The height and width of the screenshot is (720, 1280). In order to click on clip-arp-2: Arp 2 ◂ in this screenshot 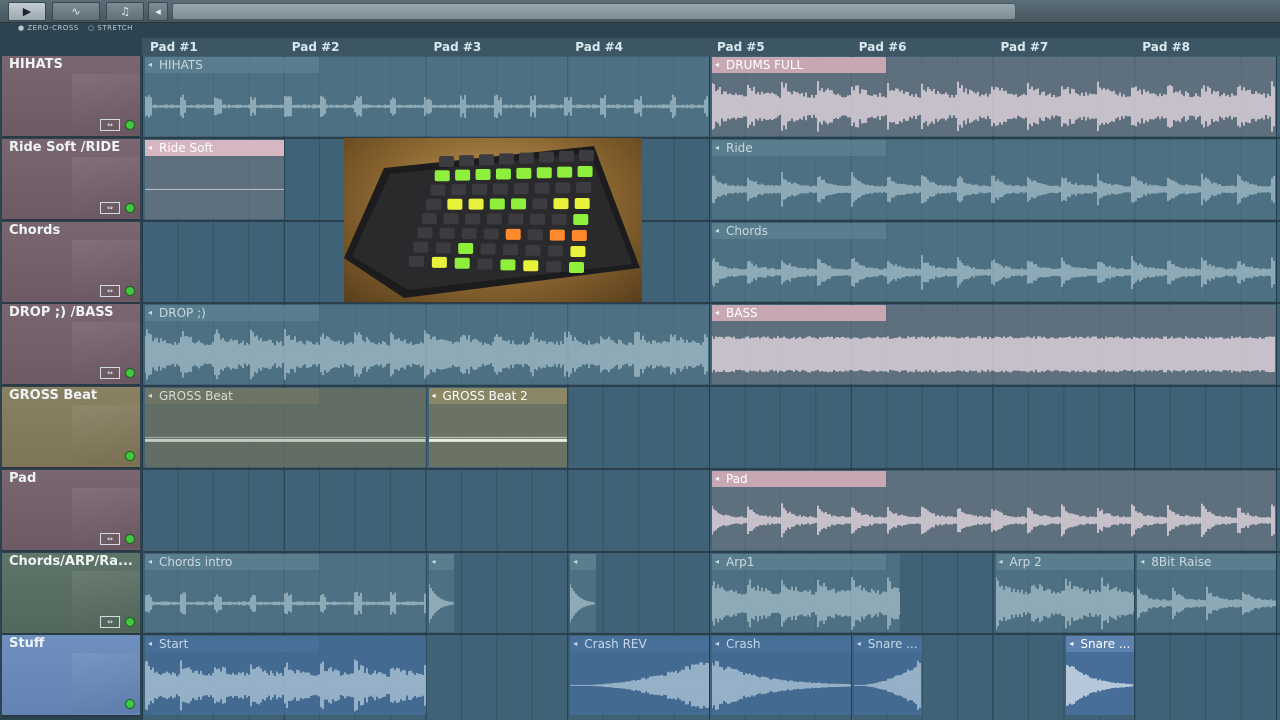, I will do `click(1065, 593)`.